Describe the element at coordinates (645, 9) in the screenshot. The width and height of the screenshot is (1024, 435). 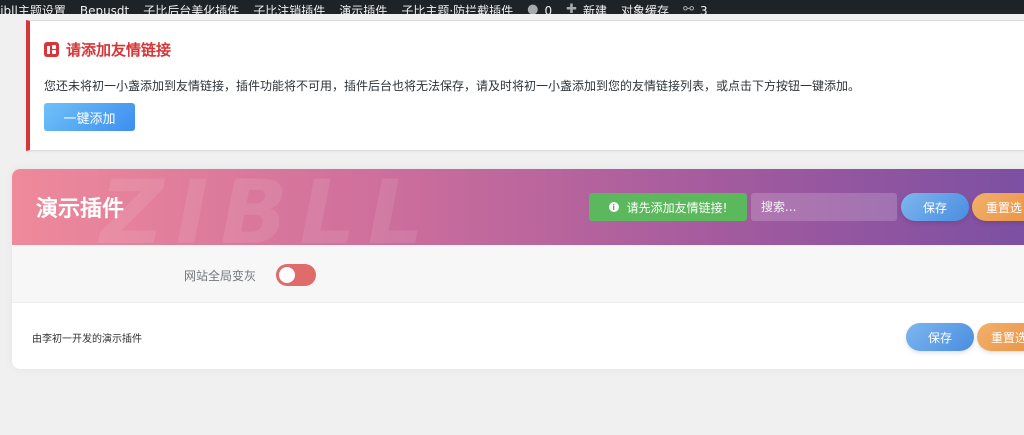
I see `adminbar-object-cache: 对象缓存` at that location.